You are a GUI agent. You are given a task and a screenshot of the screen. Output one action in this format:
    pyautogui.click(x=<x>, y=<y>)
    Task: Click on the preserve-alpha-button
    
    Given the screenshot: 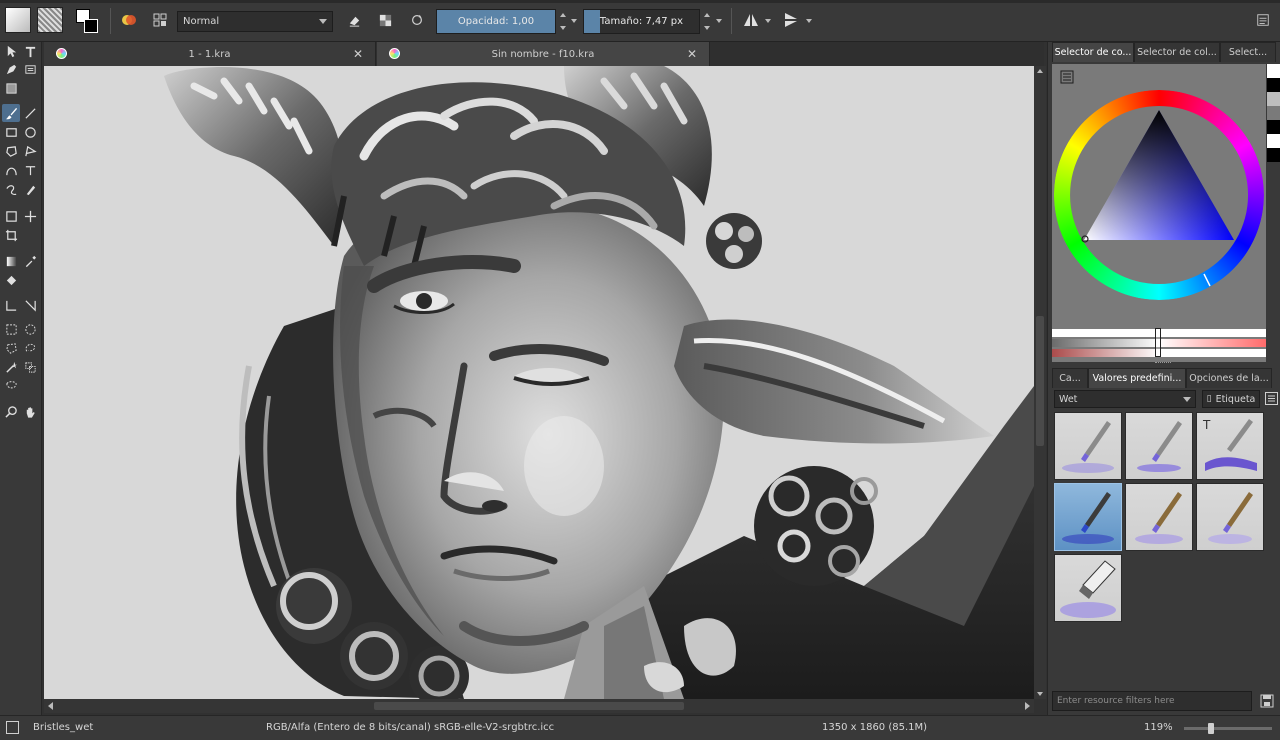 What is the action you would take?
    pyautogui.click(x=385, y=20)
    